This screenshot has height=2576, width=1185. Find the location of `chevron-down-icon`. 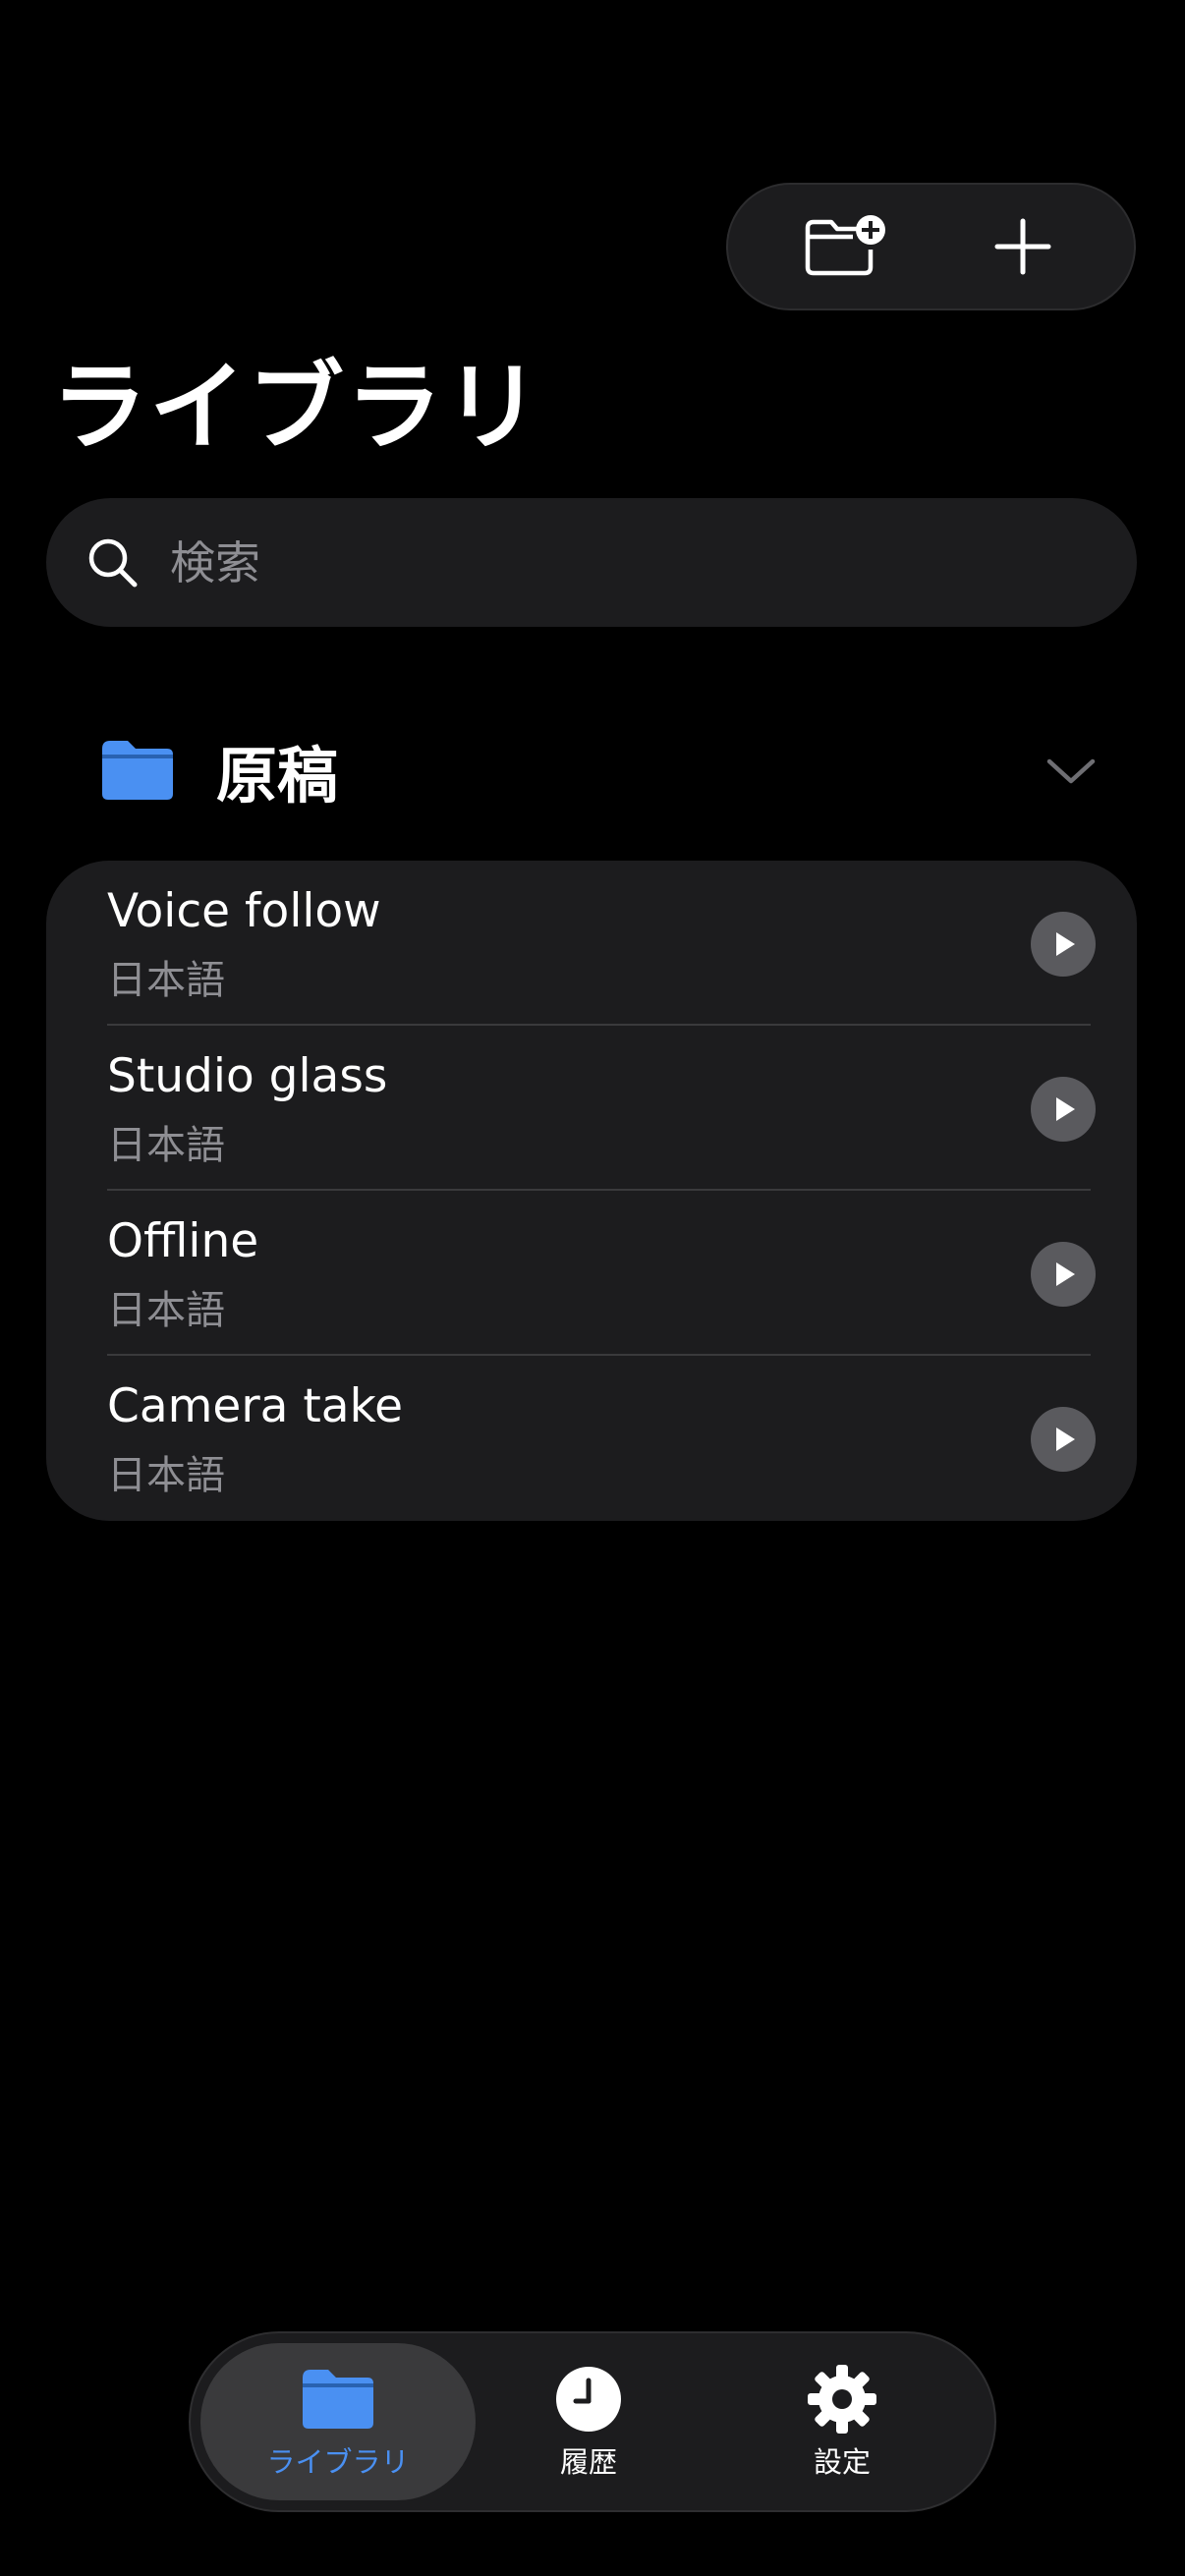

chevron-down-icon is located at coordinates (1071, 771).